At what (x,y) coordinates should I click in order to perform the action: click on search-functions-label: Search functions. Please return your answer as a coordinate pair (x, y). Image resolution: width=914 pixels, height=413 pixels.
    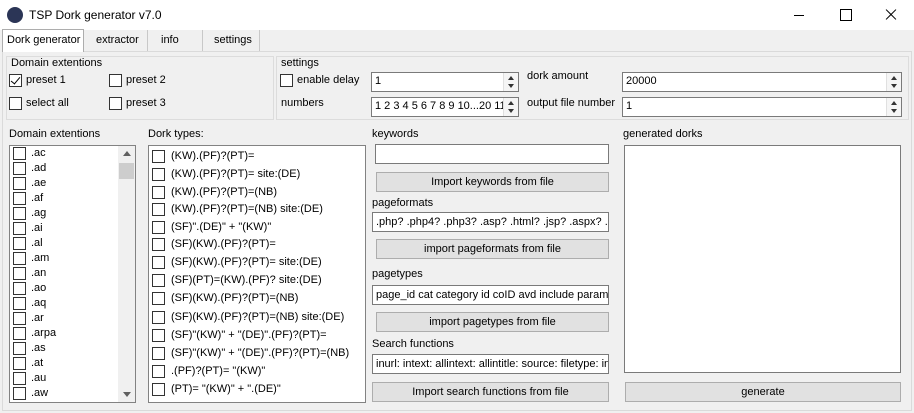
    Looking at the image, I should click on (413, 344).